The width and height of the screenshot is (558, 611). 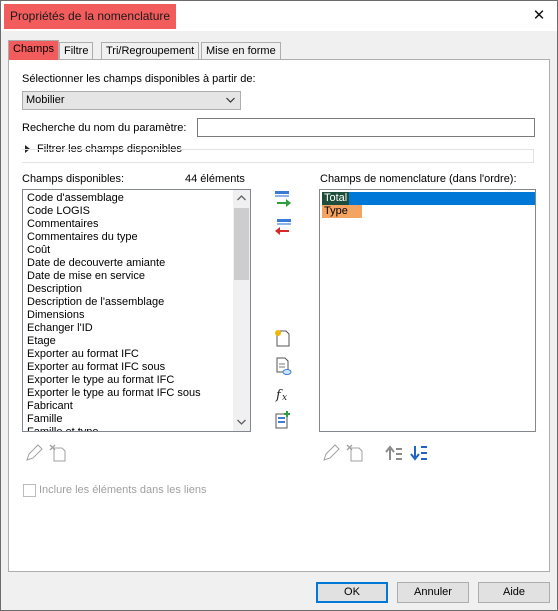 I want to click on available-count: 44 éléments, so click(x=215, y=179).